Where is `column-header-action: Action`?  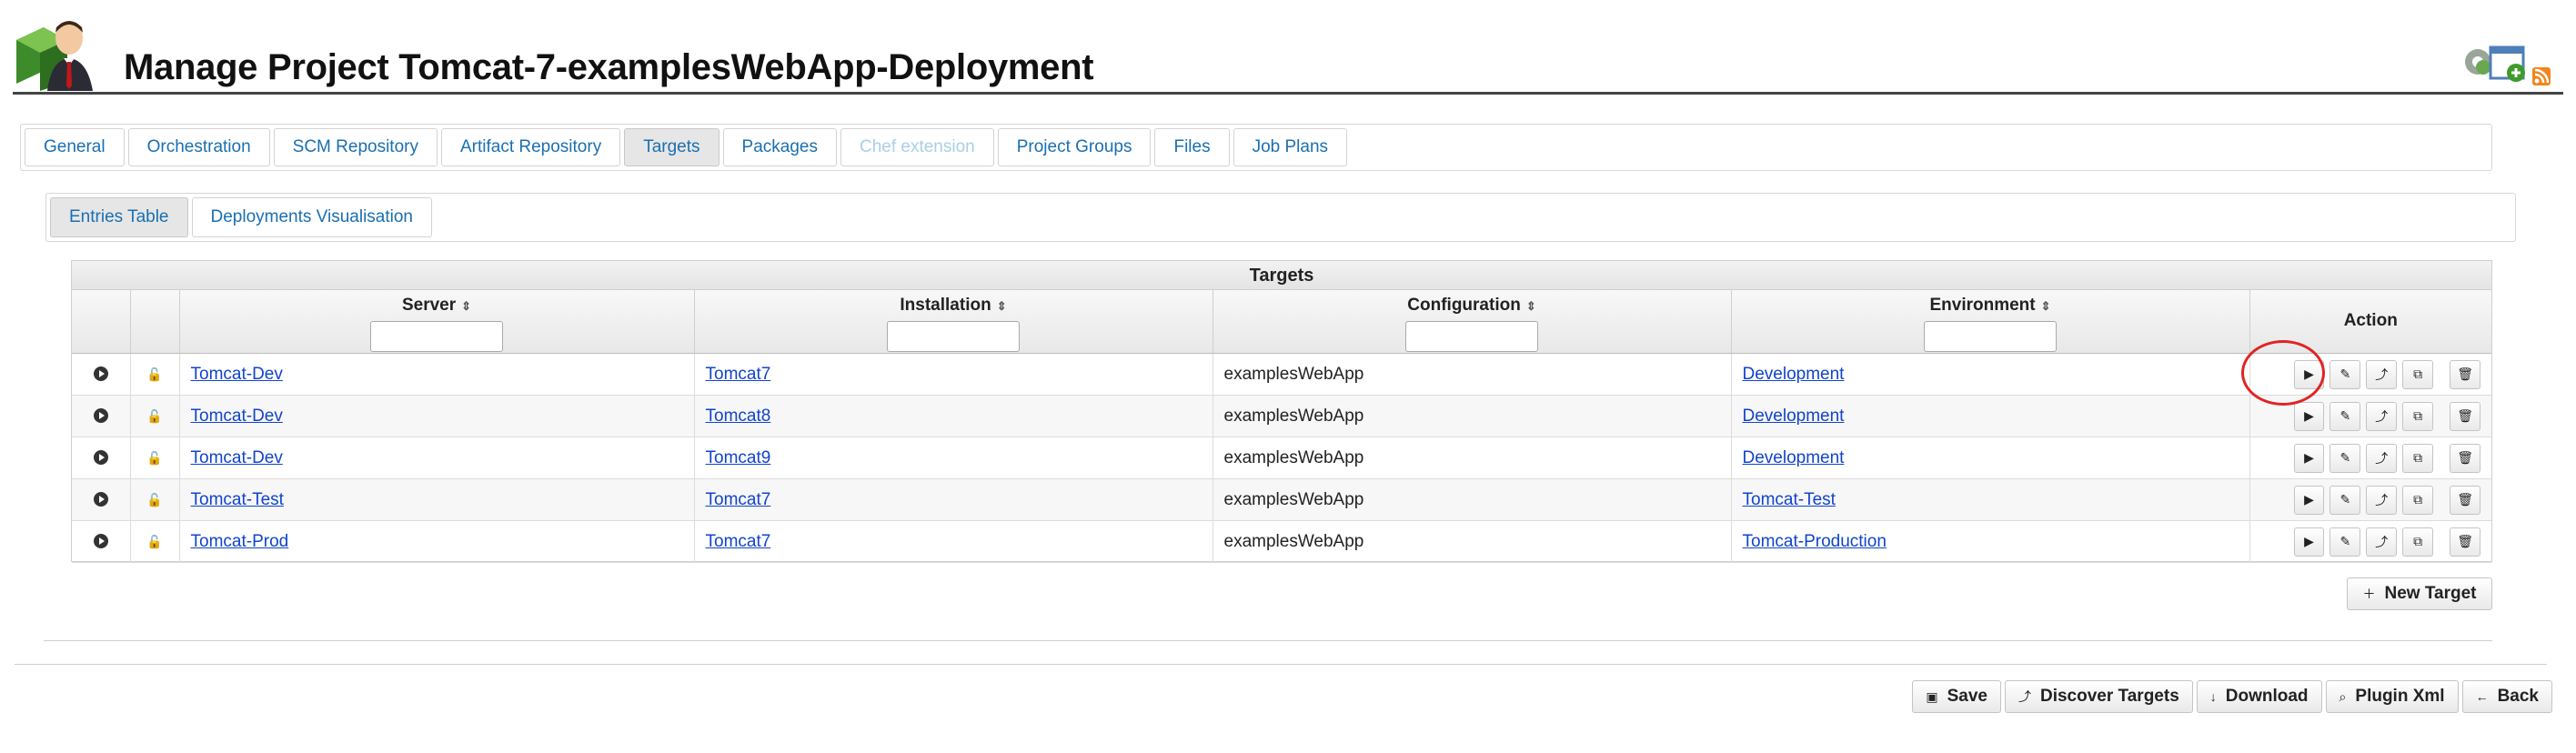
column-header-action: Action is located at coordinates (2370, 322).